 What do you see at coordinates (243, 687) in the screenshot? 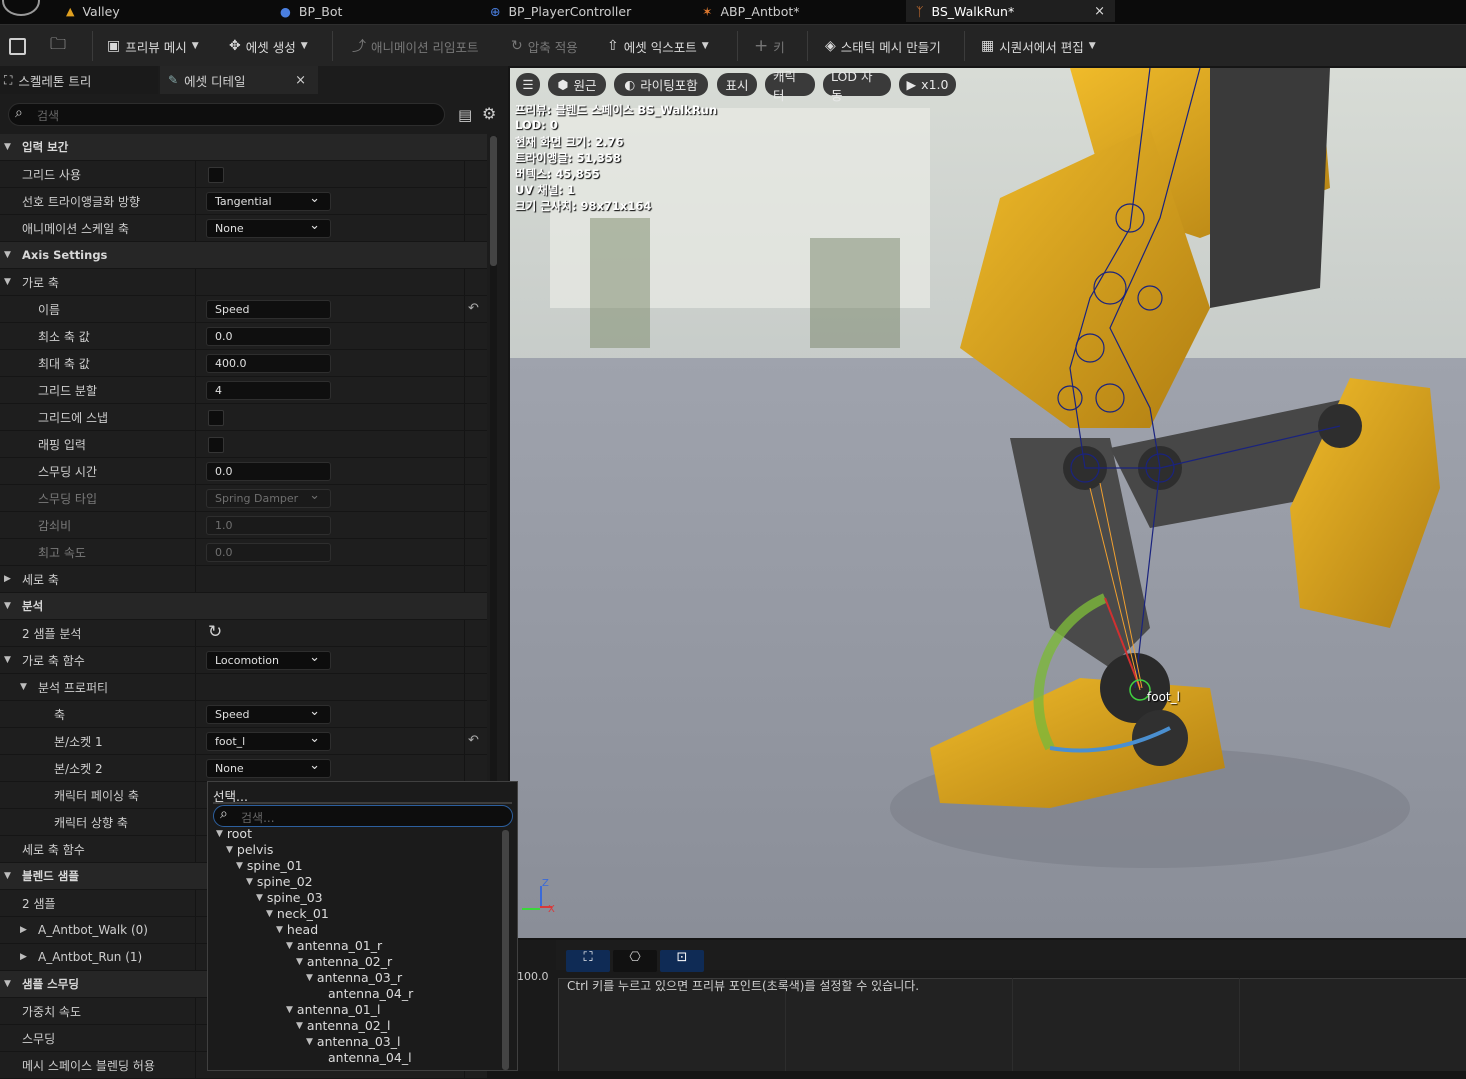
I see `property-row: ▼ 분석 프로퍼티` at bounding box center [243, 687].